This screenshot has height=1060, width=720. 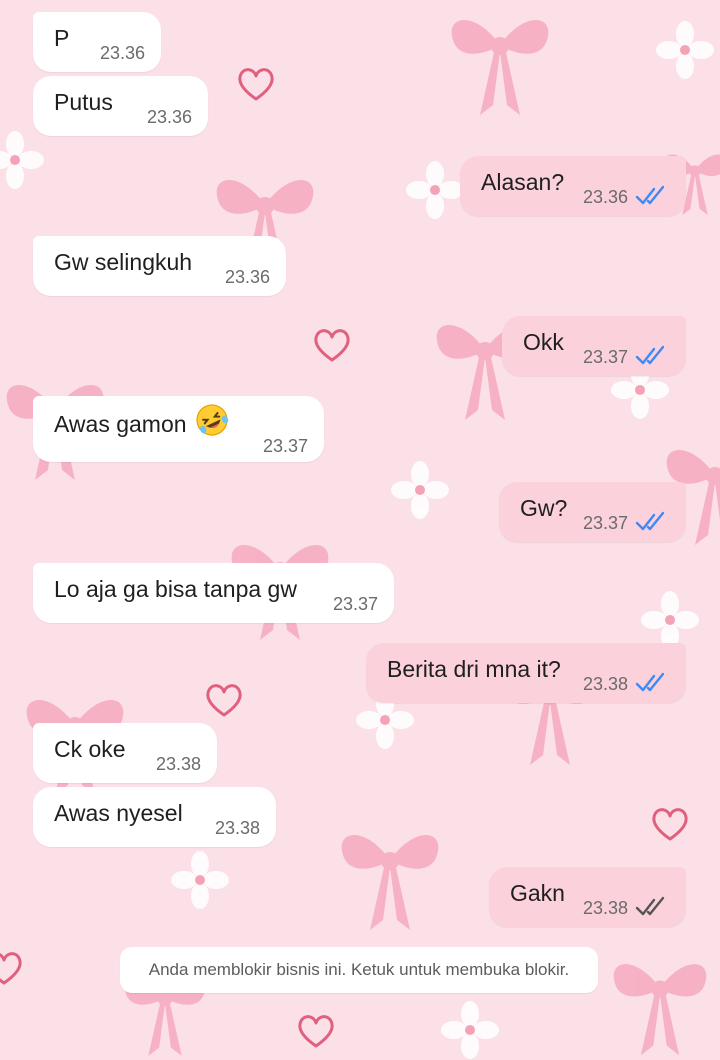 What do you see at coordinates (175, 589) in the screenshot?
I see `message-text: Lo aja ga bisa tanpa gw` at bounding box center [175, 589].